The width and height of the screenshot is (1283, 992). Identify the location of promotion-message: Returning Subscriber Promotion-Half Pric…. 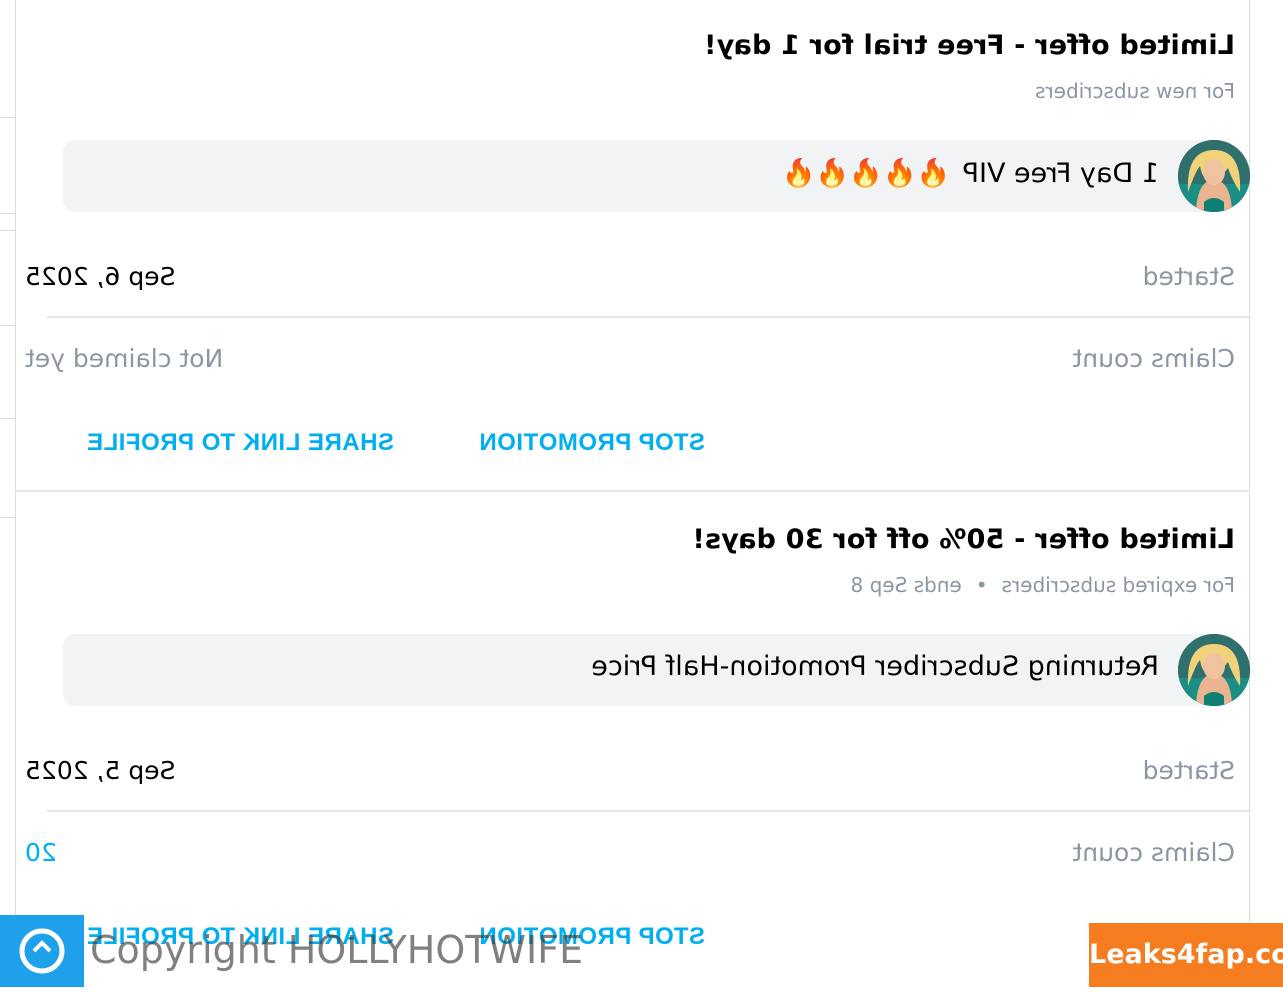
(656, 670).